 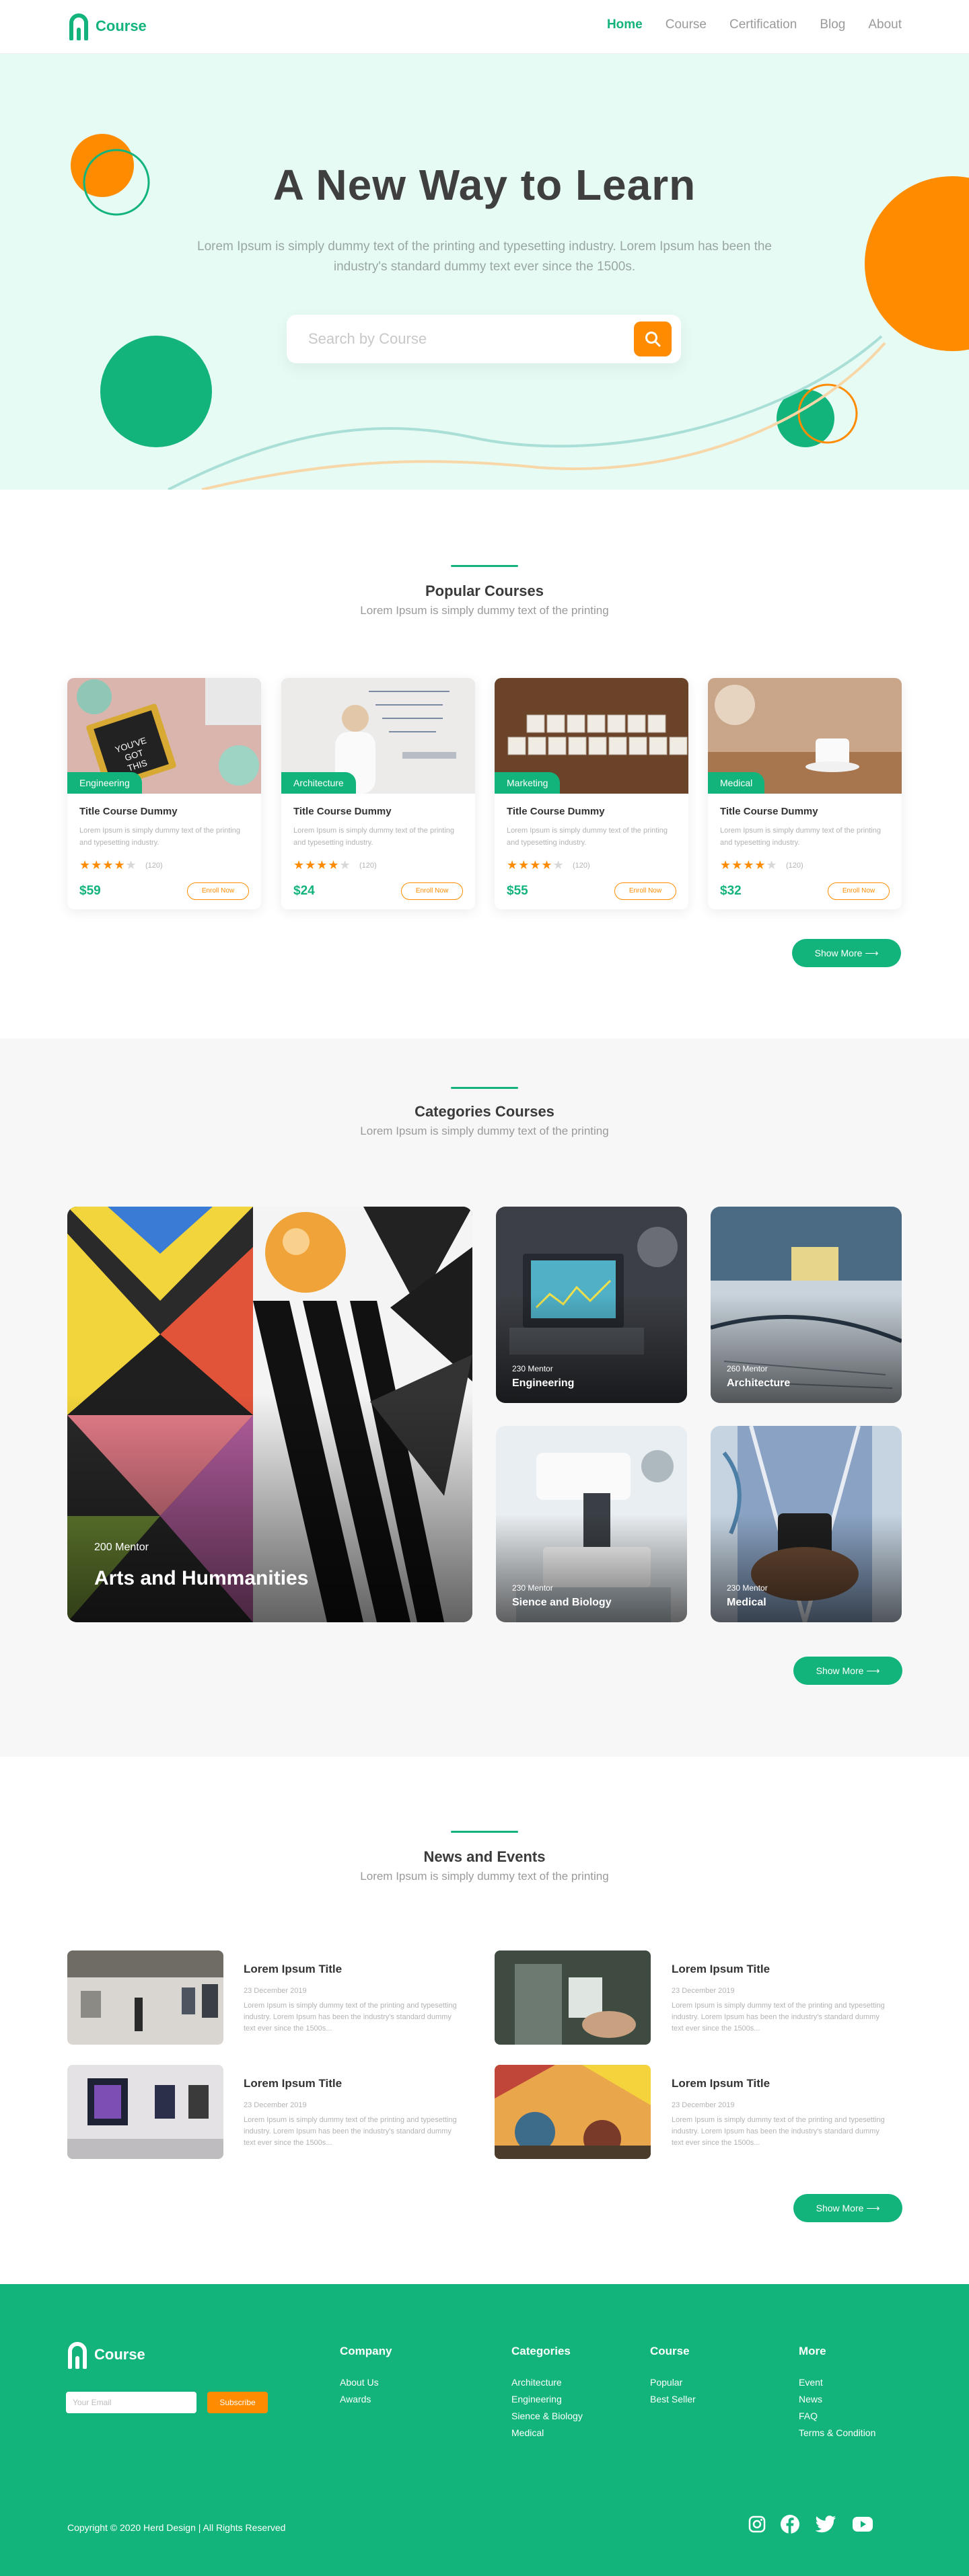 I want to click on category-card: 230 Mentor Medical, so click(x=807, y=1524).